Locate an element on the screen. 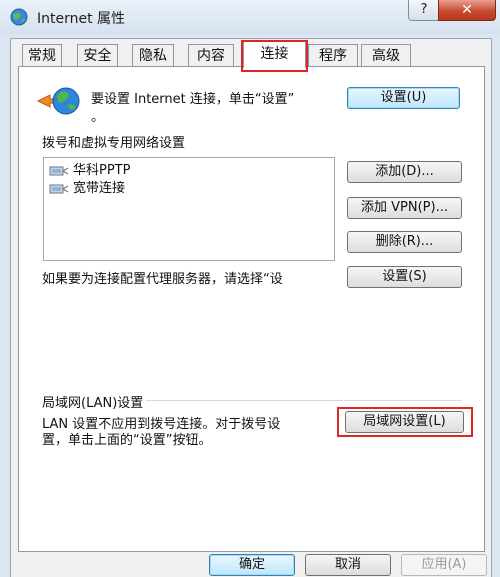 This screenshot has height=577, width=500. tab-highlight-box is located at coordinates (274, 56).